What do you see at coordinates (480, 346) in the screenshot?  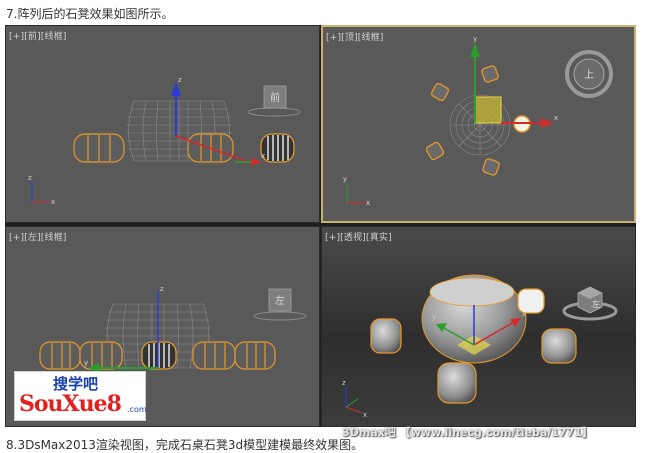 I see `viewport-perspective-scene: y x z x 左` at bounding box center [480, 346].